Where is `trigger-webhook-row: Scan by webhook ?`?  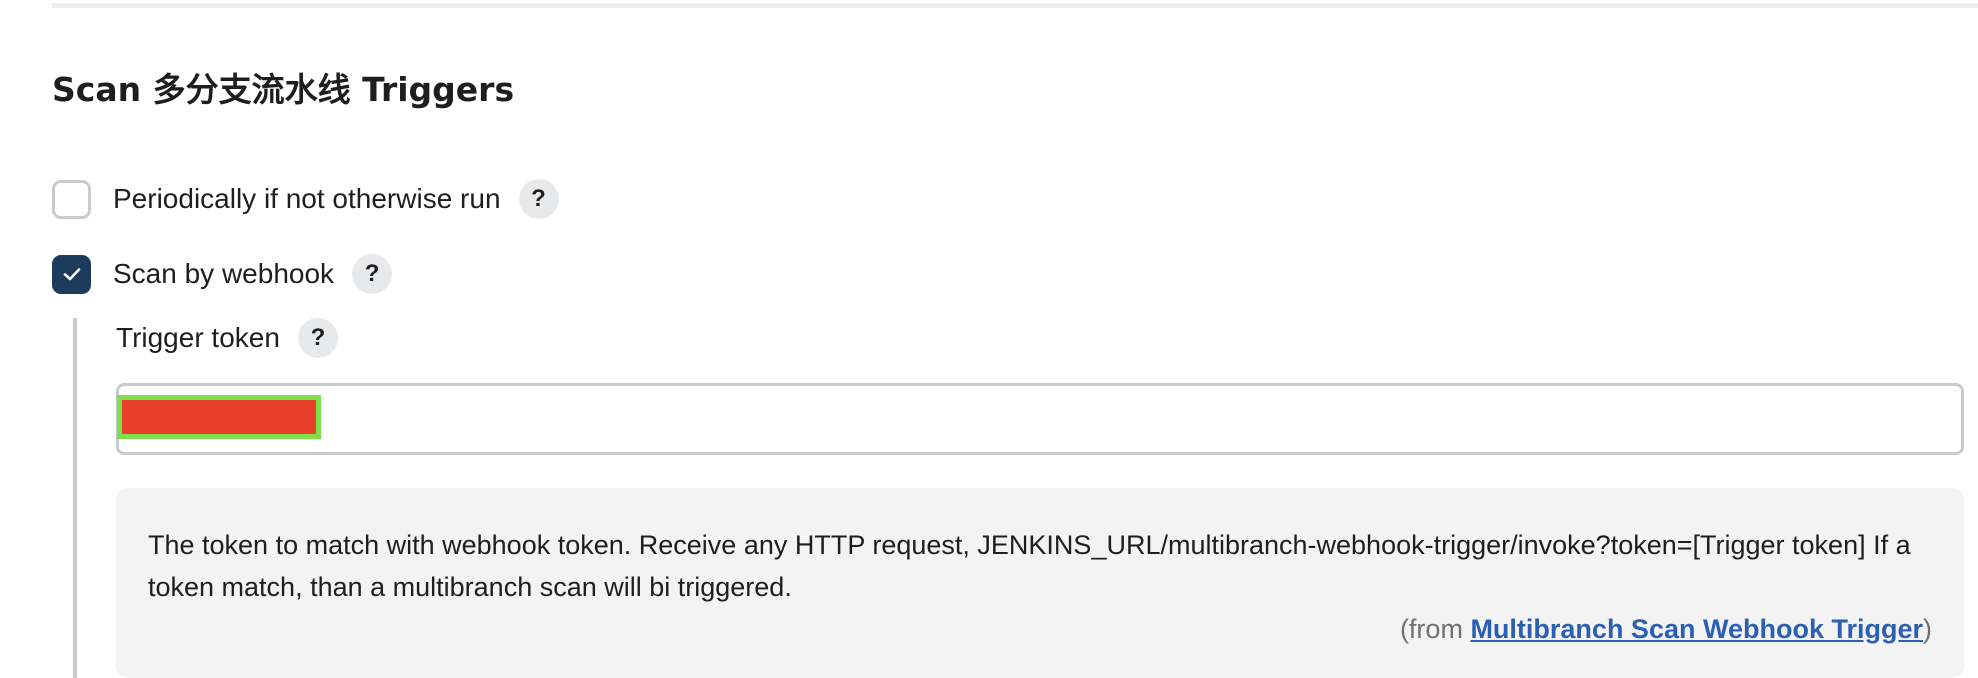 trigger-webhook-row: Scan by webhook ? is located at coordinates (222, 274).